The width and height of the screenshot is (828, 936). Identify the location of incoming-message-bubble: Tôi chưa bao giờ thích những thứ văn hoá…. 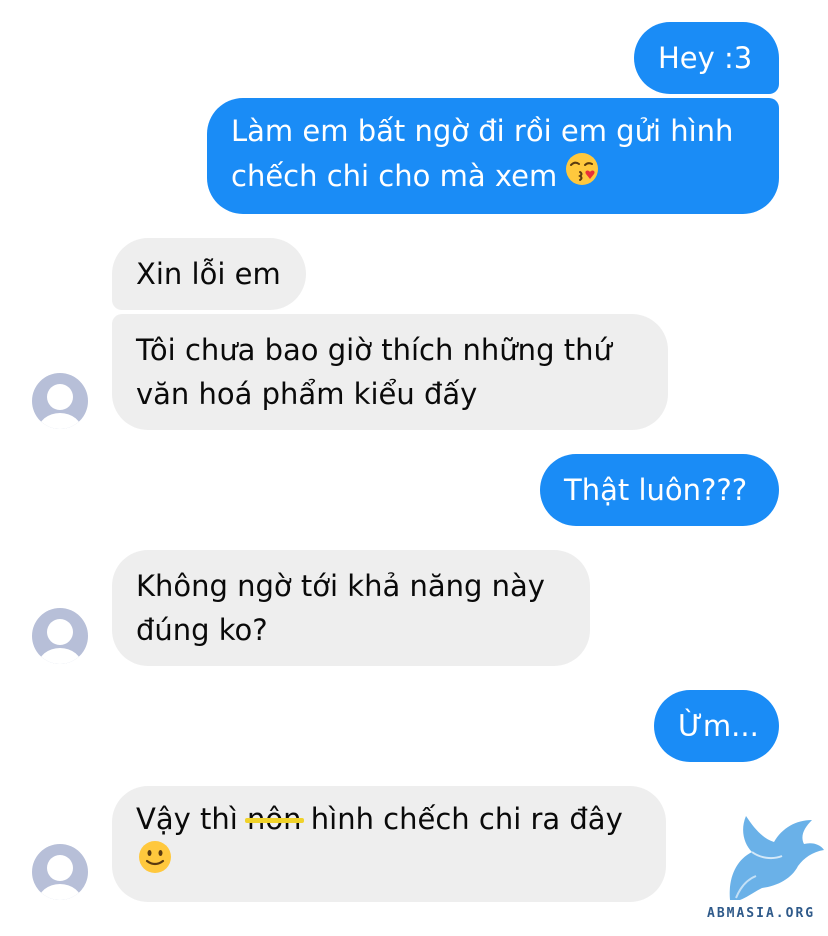
(390, 372).